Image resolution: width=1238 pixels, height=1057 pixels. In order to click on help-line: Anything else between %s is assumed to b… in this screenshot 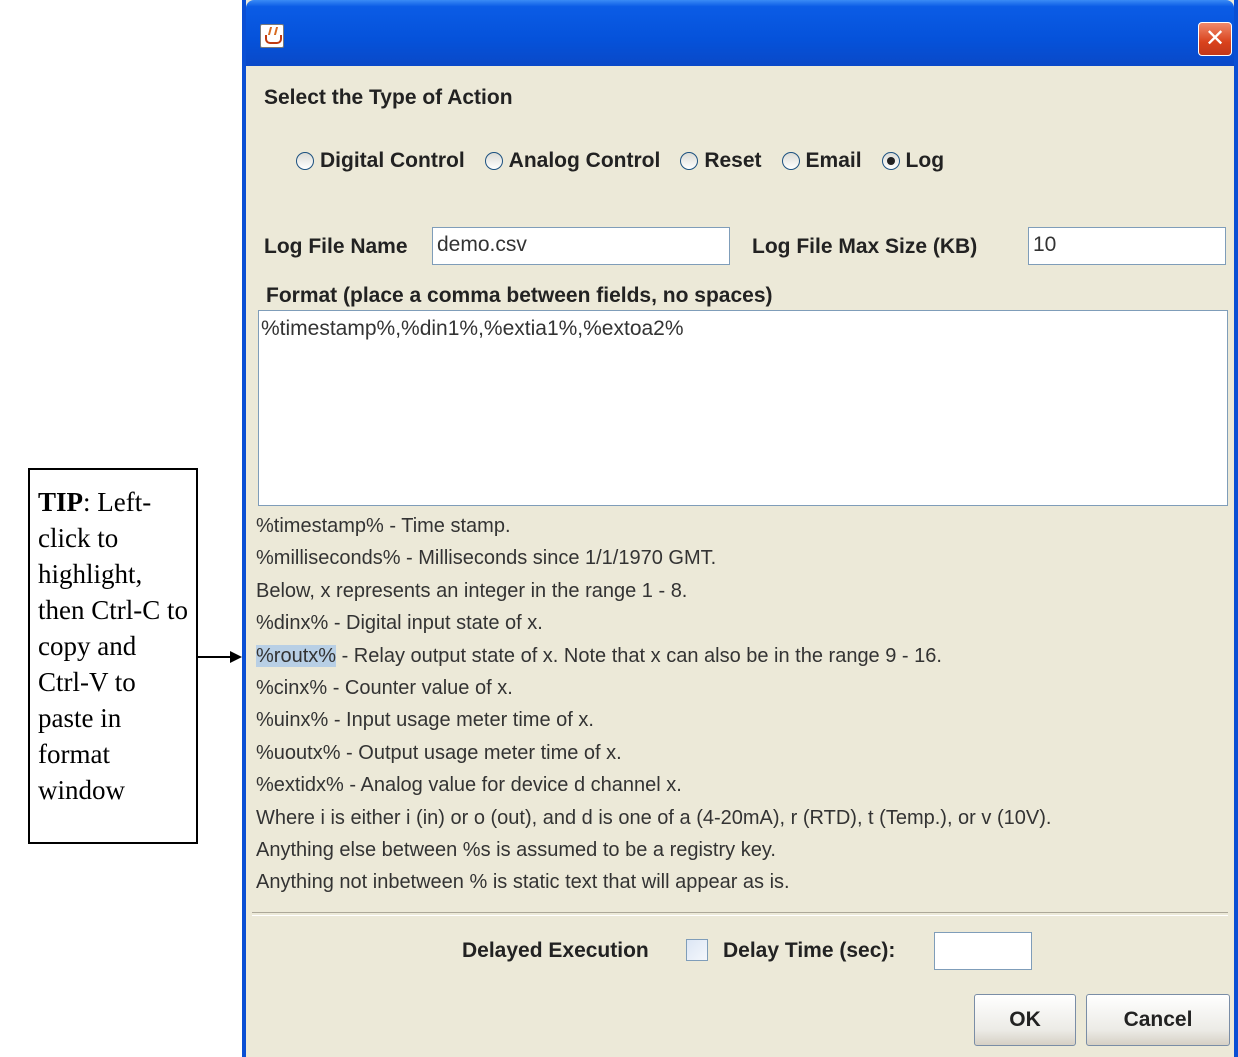, I will do `click(653, 850)`.